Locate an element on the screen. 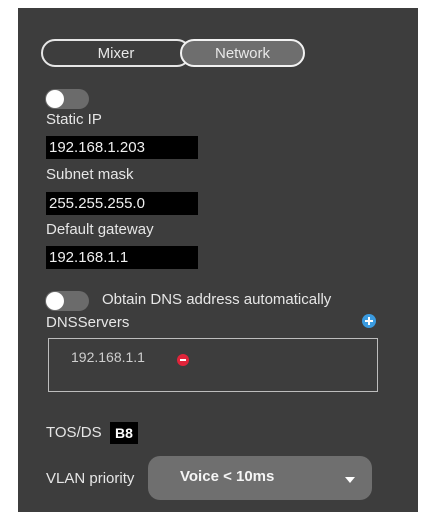 Image resolution: width=435 pixels, height=512 pixels. dns-servers-label: DNSServers is located at coordinates (88, 322).